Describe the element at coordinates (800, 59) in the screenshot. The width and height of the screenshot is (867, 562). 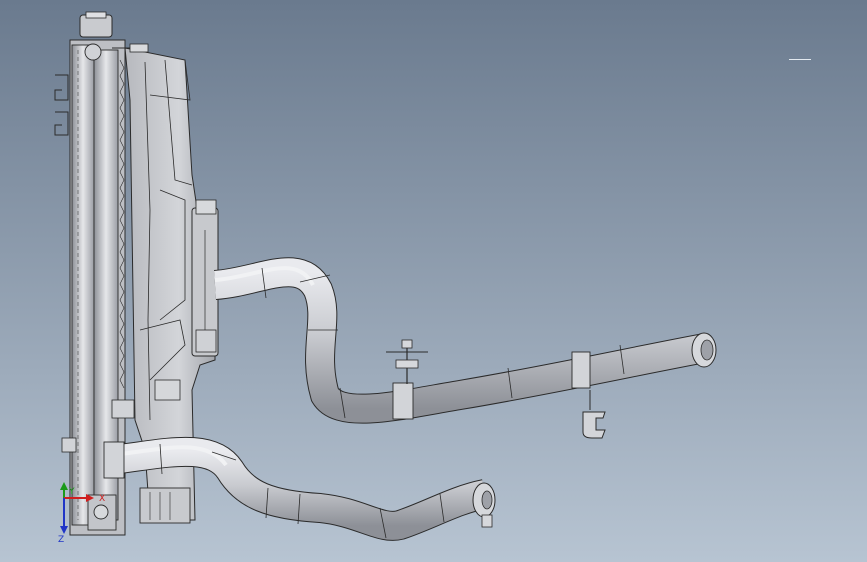
I see `viewport-corner-mark` at that location.